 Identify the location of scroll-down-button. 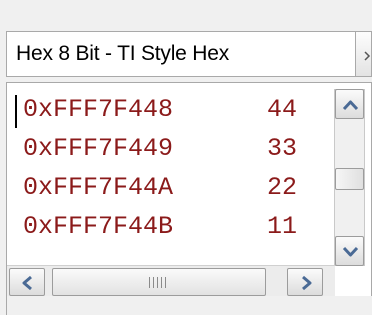
(349, 251).